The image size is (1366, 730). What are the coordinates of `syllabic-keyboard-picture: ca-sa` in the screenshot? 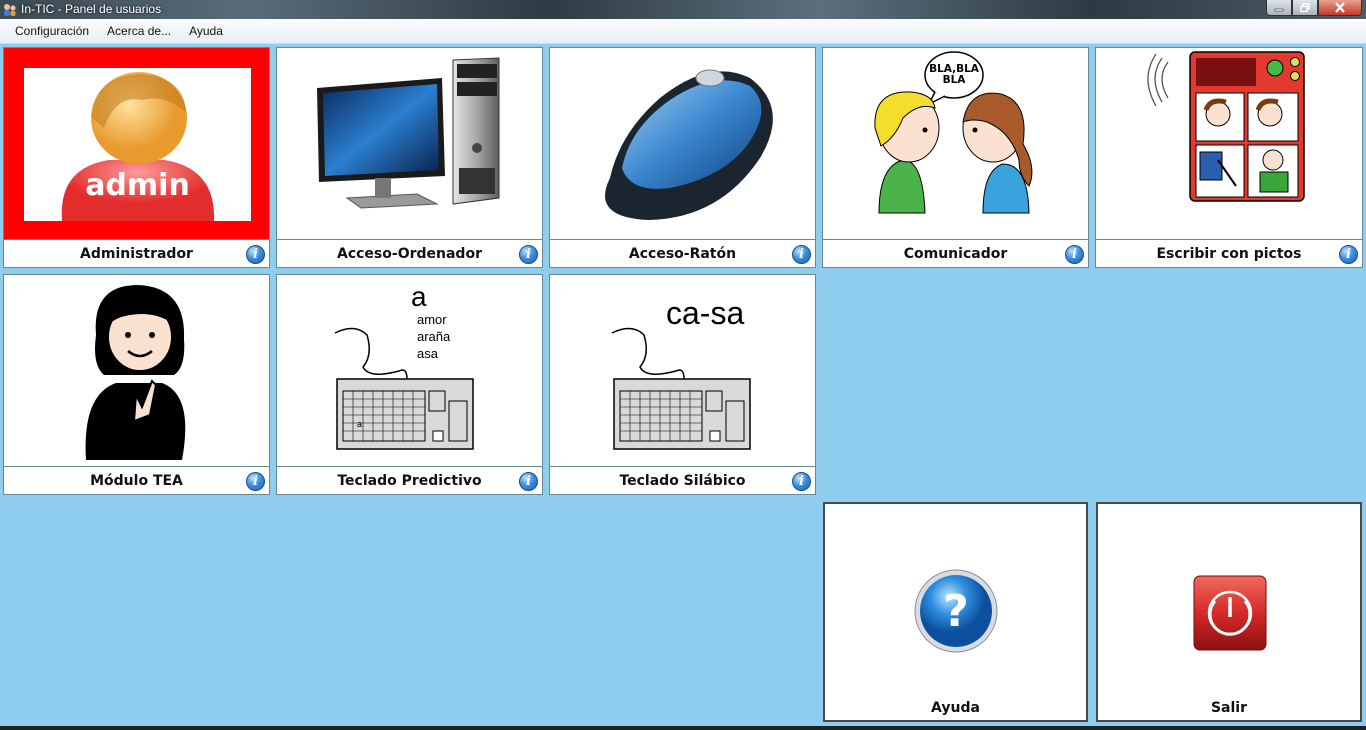 It's located at (682, 371).